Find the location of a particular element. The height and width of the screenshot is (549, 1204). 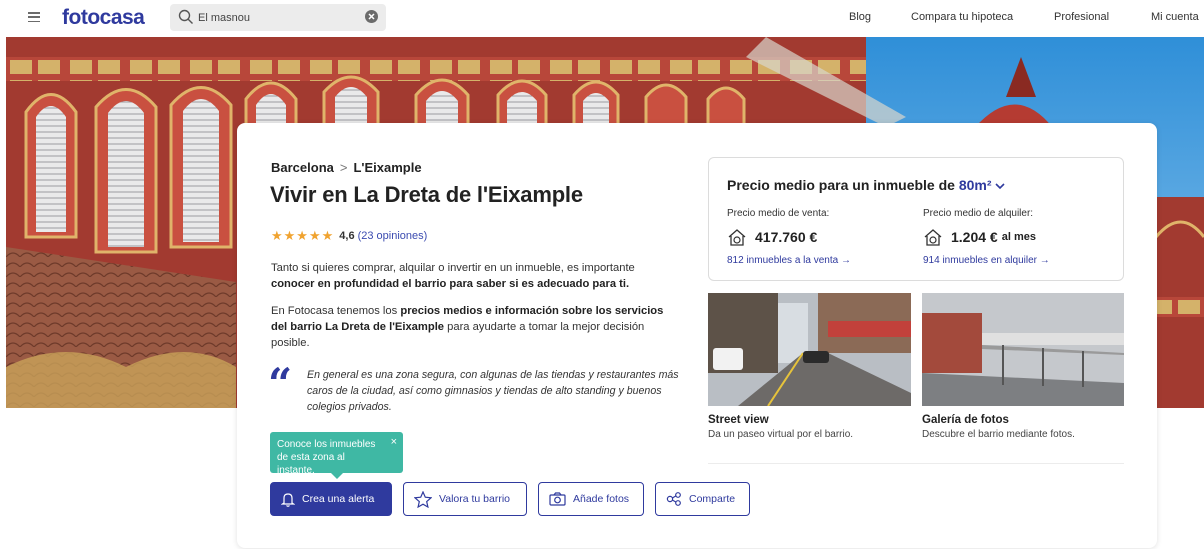

nav-blog: Blog is located at coordinates (860, 17).